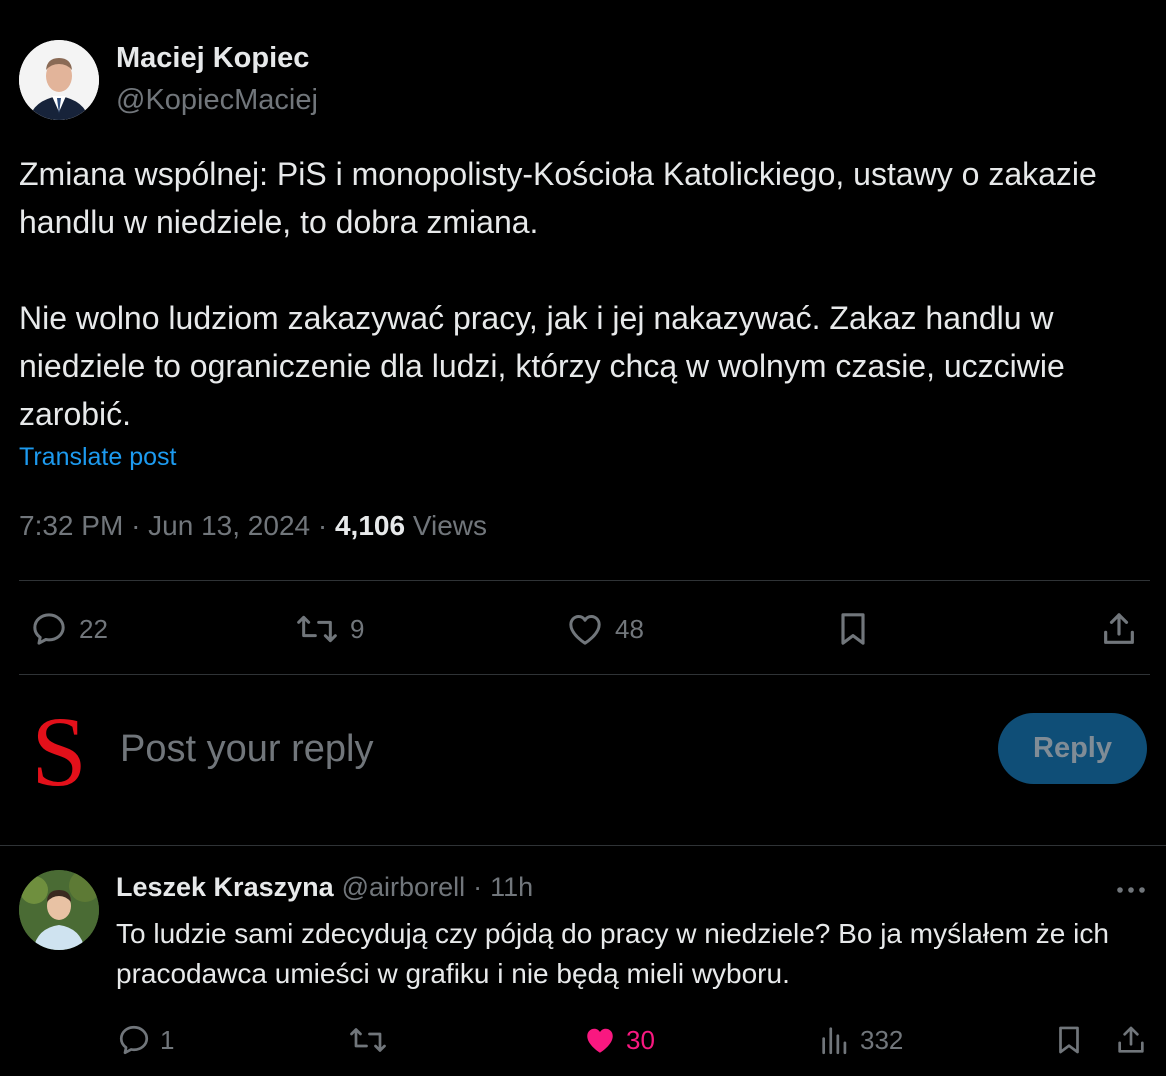 This screenshot has width=1166, height=1076. I want to click on reply-like-action: 30, so click(618, 1040).